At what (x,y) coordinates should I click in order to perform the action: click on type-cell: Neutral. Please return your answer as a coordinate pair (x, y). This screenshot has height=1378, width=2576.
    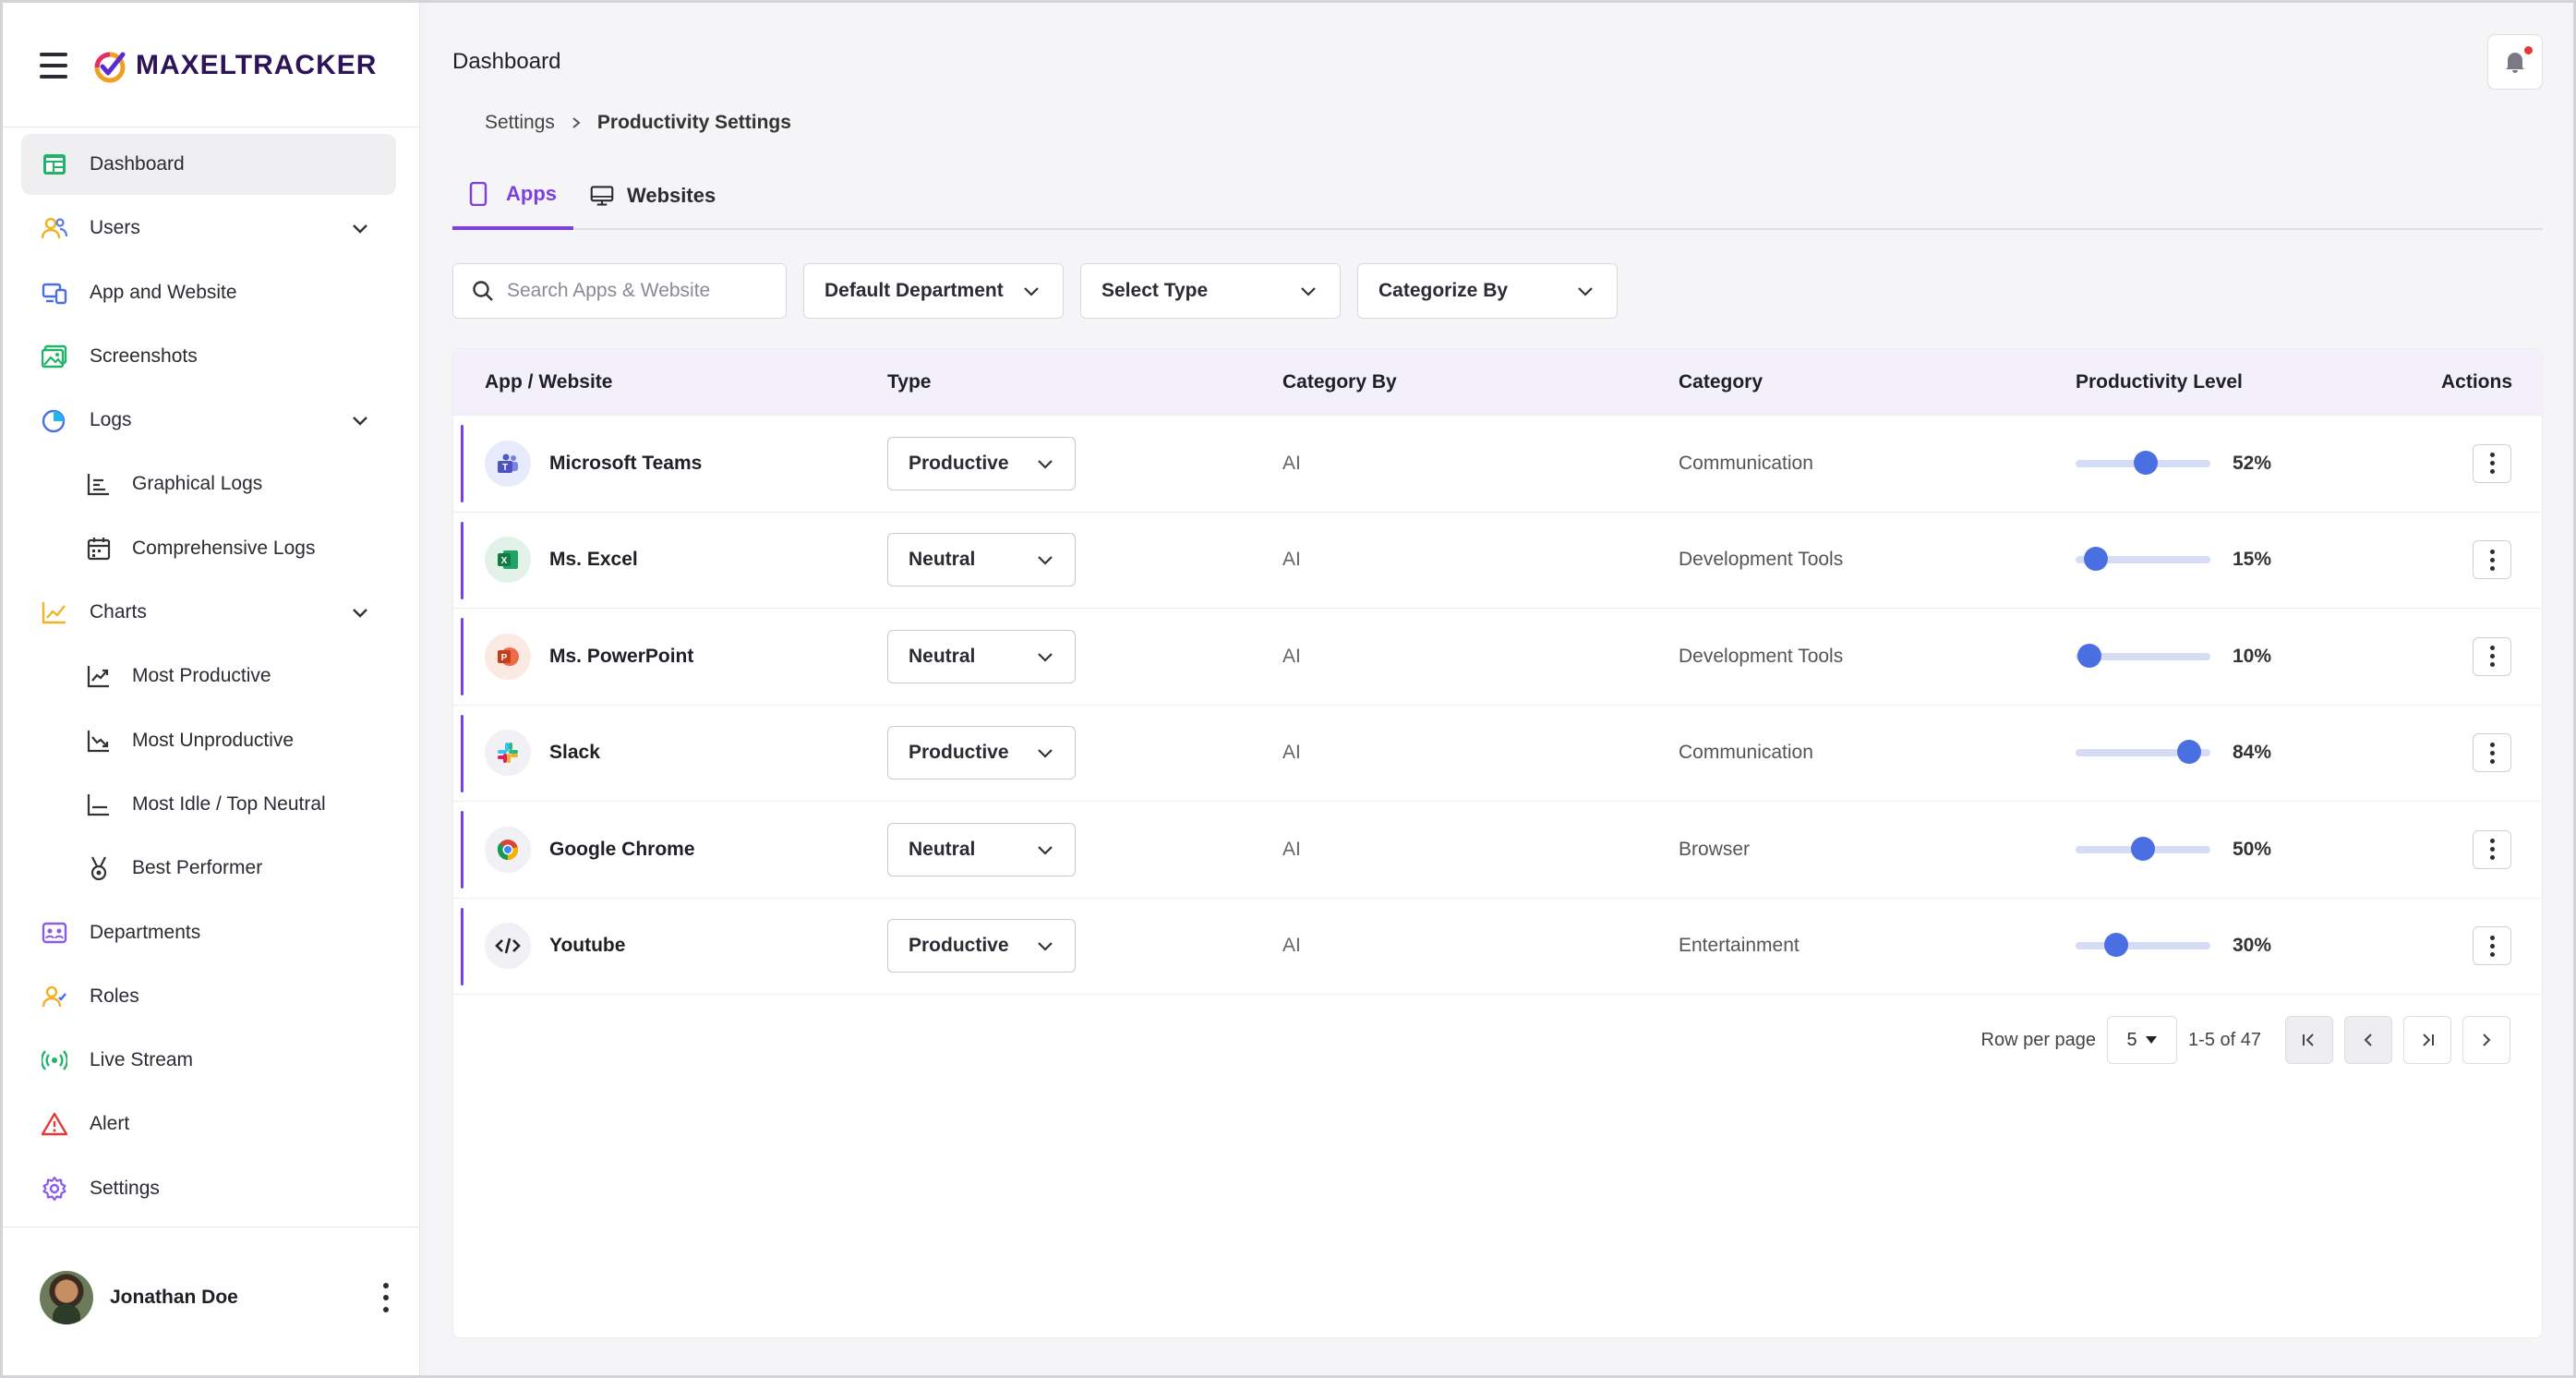
    Looking at the image, I should click on (981, 849).